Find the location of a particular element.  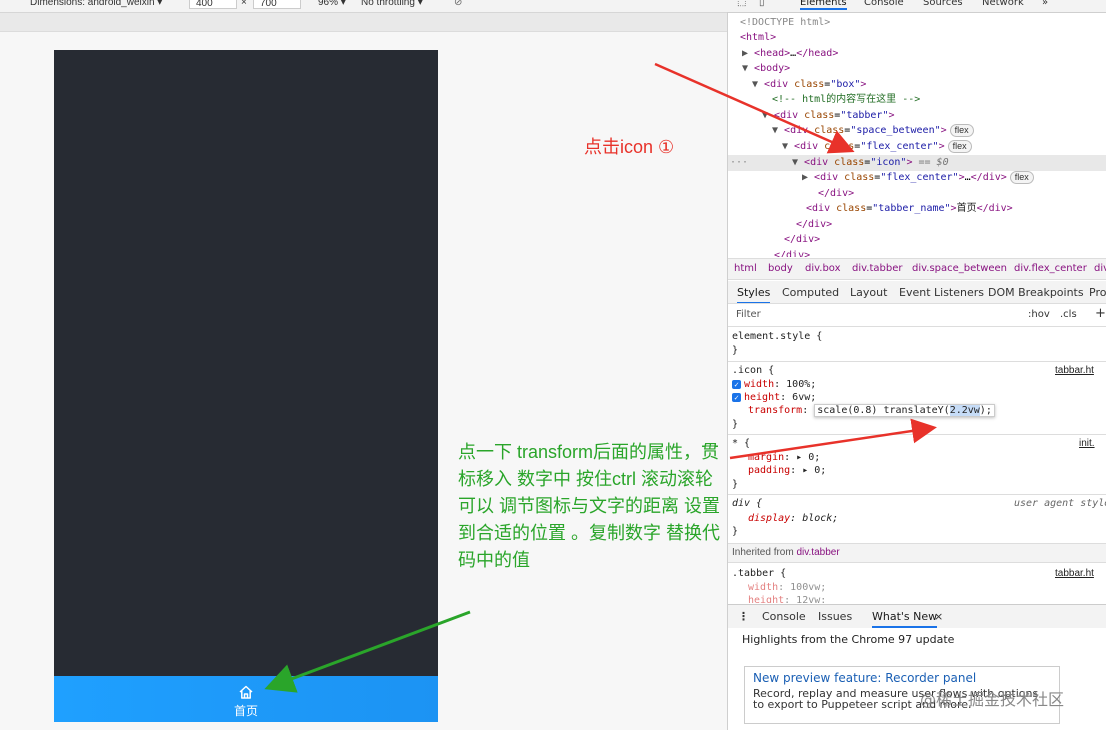

rotate-icon: ⊘ is located at coordinates (458, 4).